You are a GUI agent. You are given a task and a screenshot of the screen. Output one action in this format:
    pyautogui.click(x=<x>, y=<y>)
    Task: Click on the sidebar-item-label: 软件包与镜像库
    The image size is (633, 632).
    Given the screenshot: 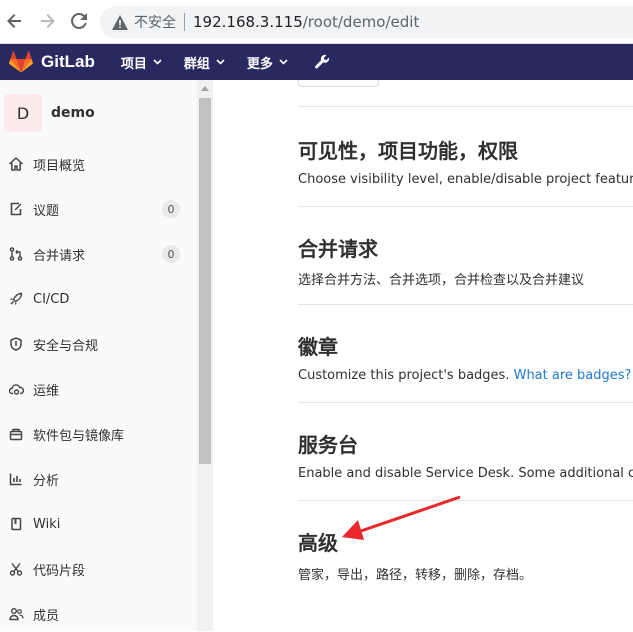 What is the action you would take?
    pyautogui.click(x=79, y=436)
    